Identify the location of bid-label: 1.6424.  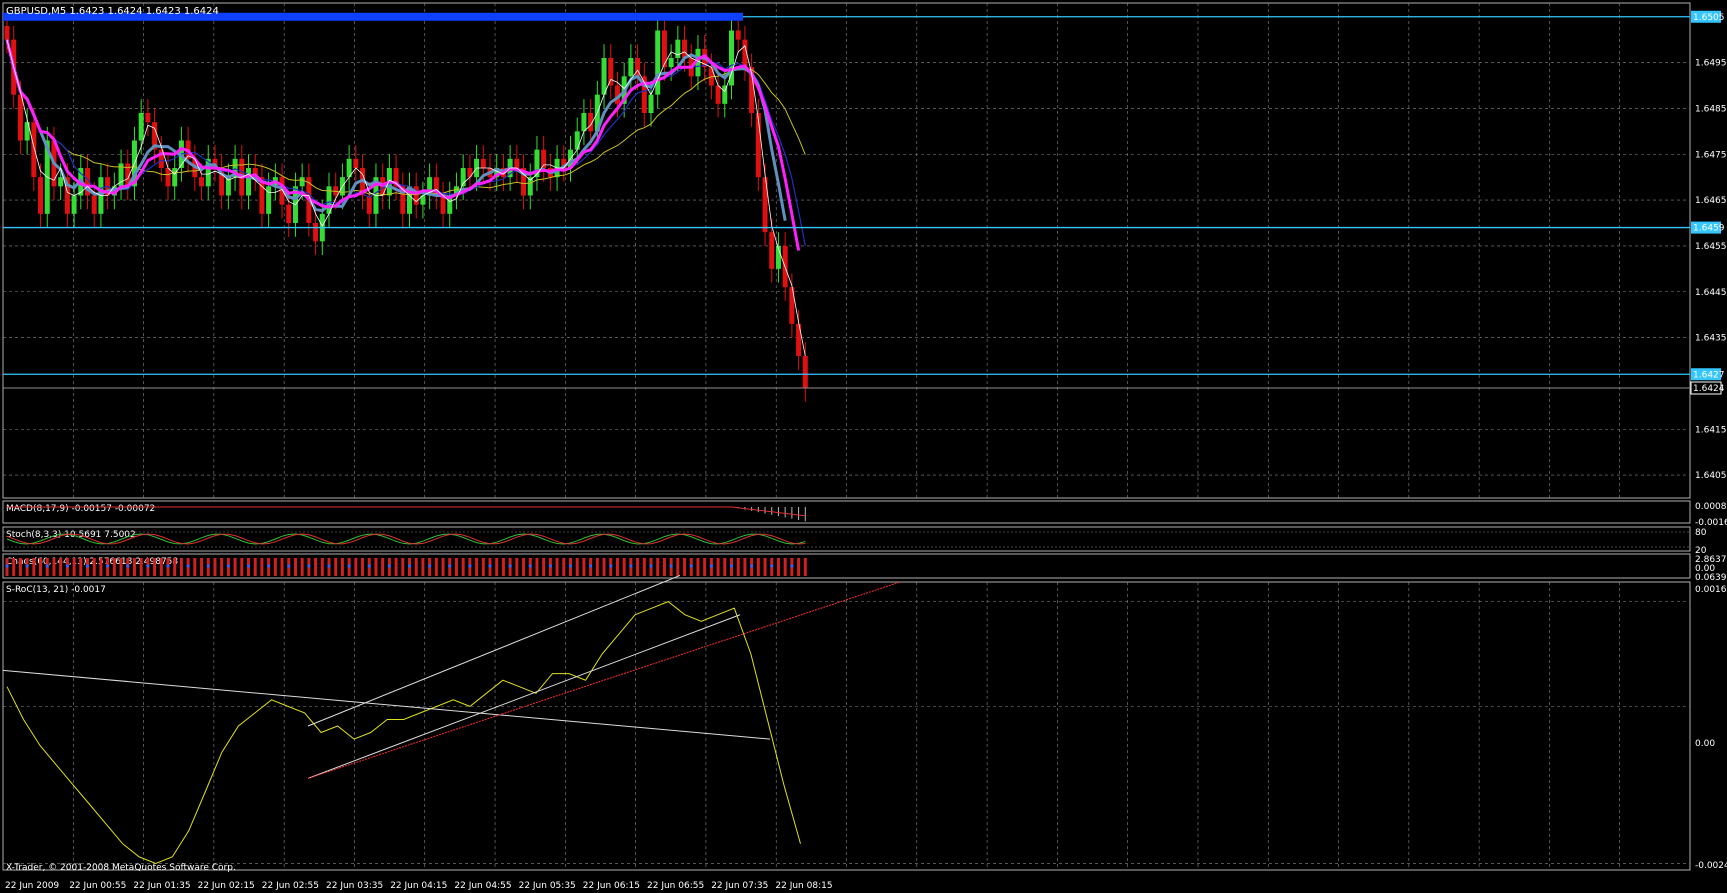
(1709, 389).